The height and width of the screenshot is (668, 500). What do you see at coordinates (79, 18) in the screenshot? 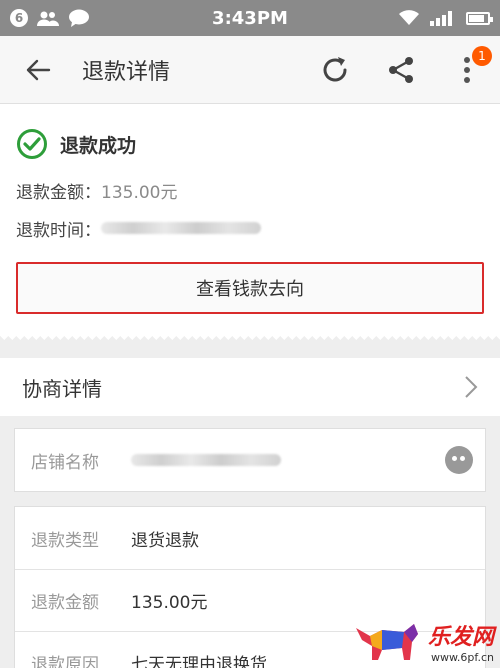
I see `message-icon` at bounding box center [79, 18].